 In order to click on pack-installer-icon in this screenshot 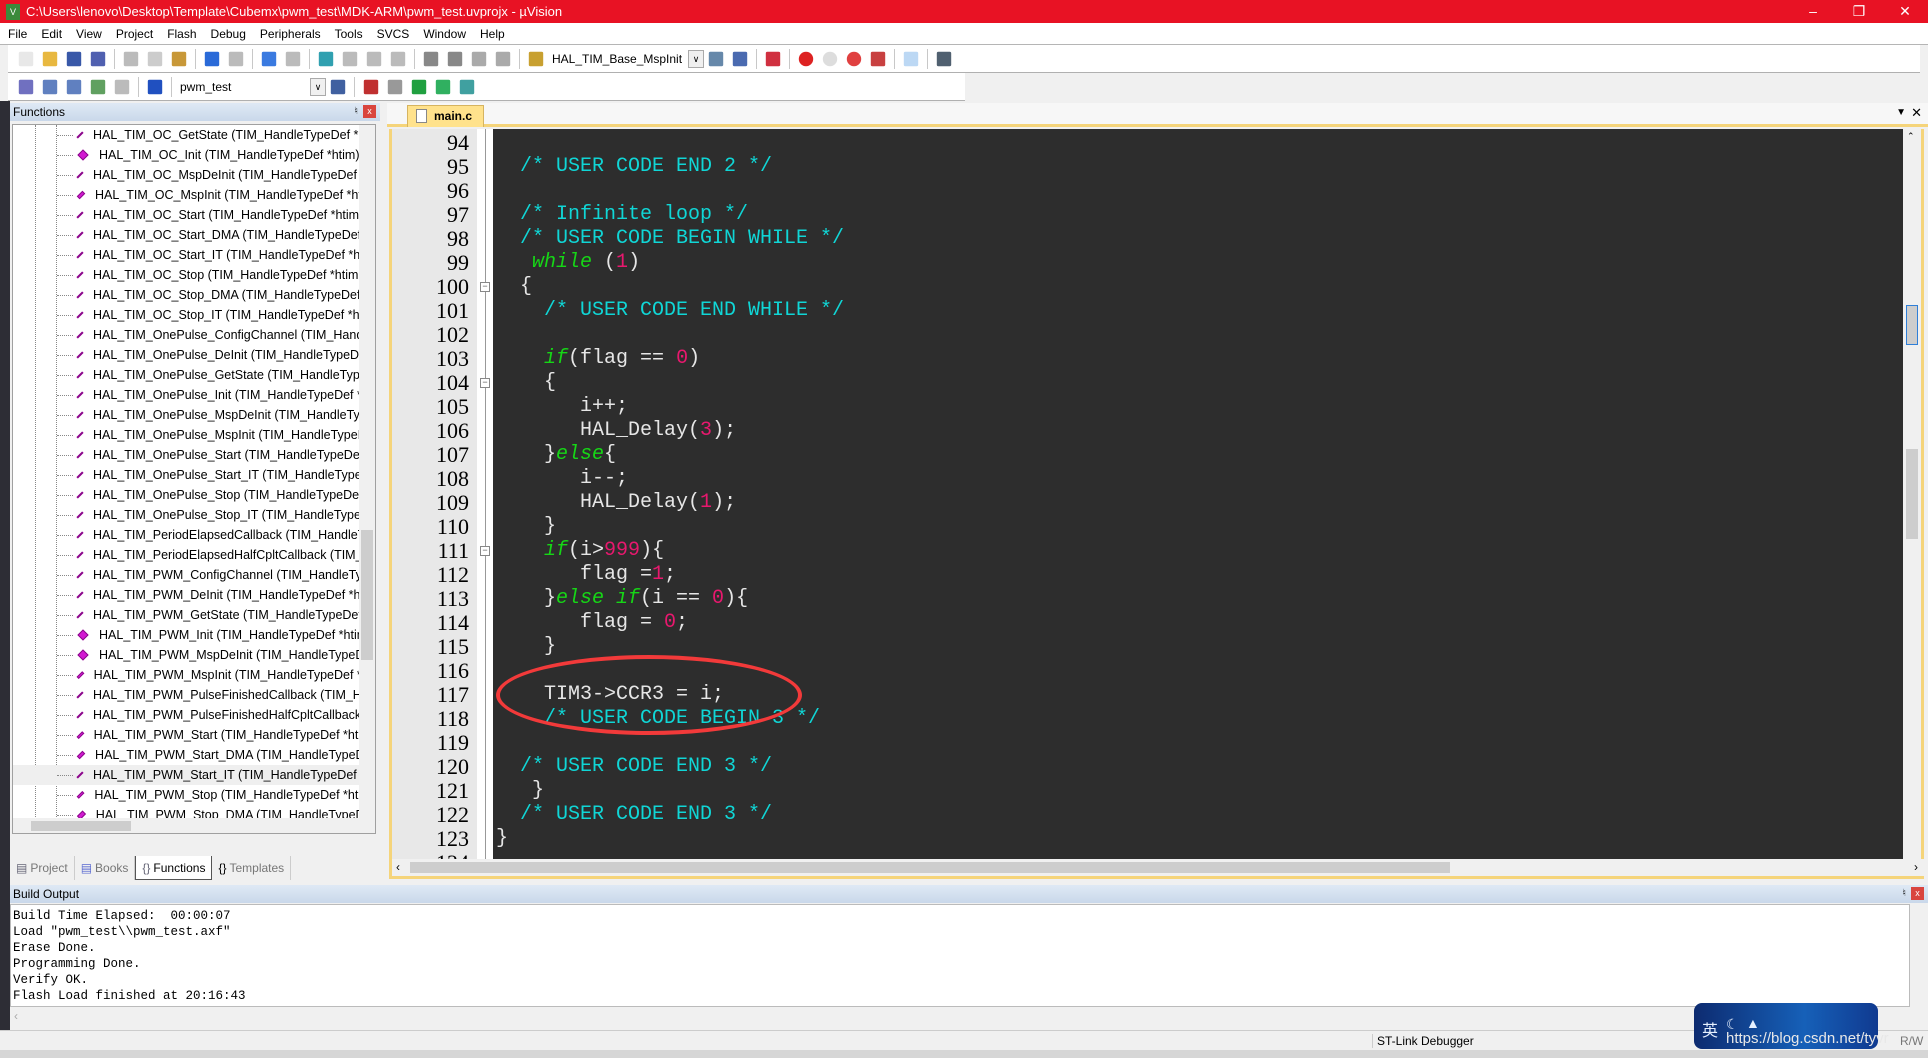, I will do `click(443, 86)`.